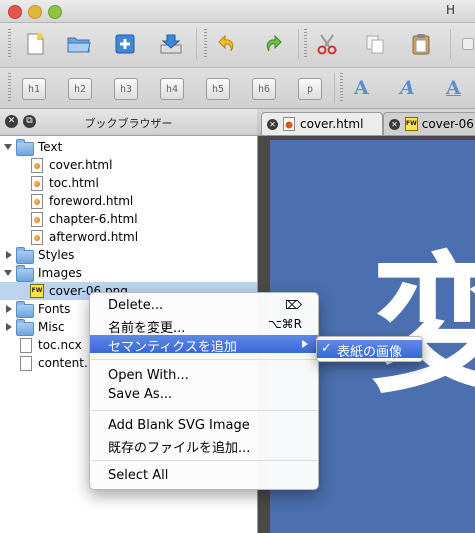  I want to click on menu-item-label: Select All, so click(138, 475).